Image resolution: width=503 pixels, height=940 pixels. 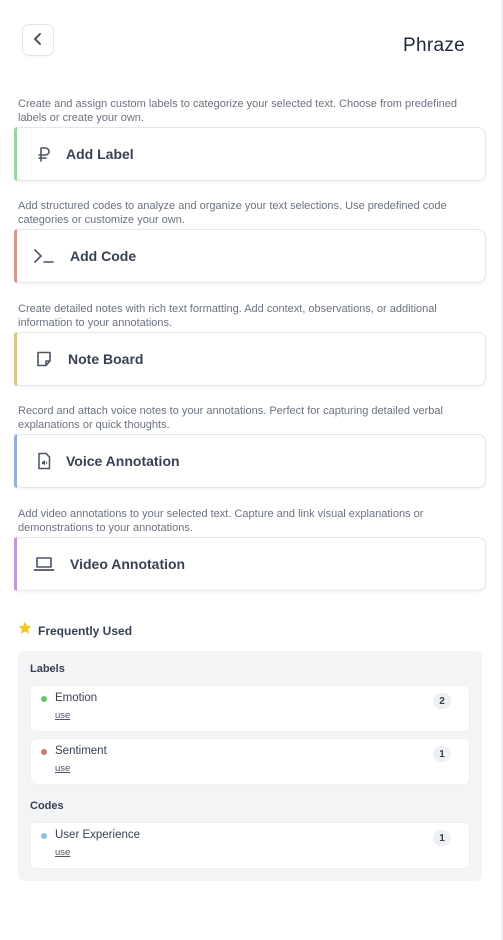 I want to click on item-name: User Experience, so click(x=98, y=835).